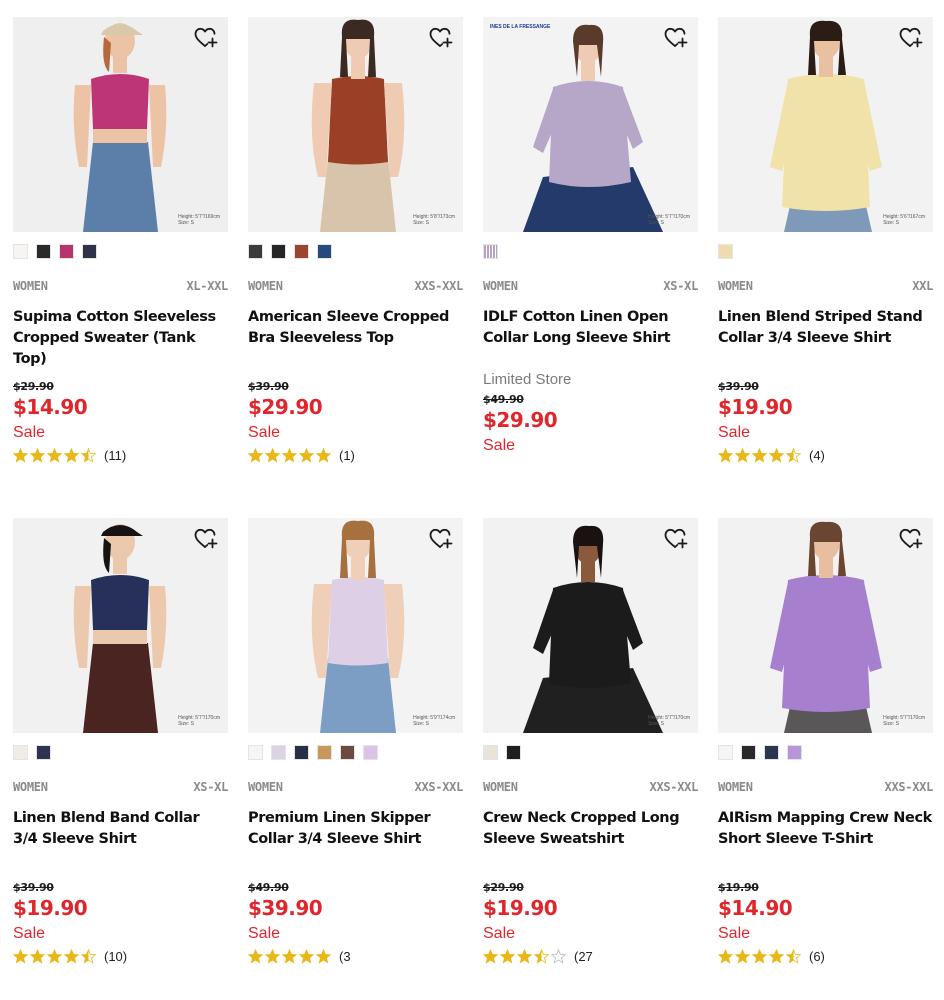 The height and width of the screenshot is (1000, 944). I want to click on model-info: Height: 5'8"/173cm Size: S, so click(434, 220).